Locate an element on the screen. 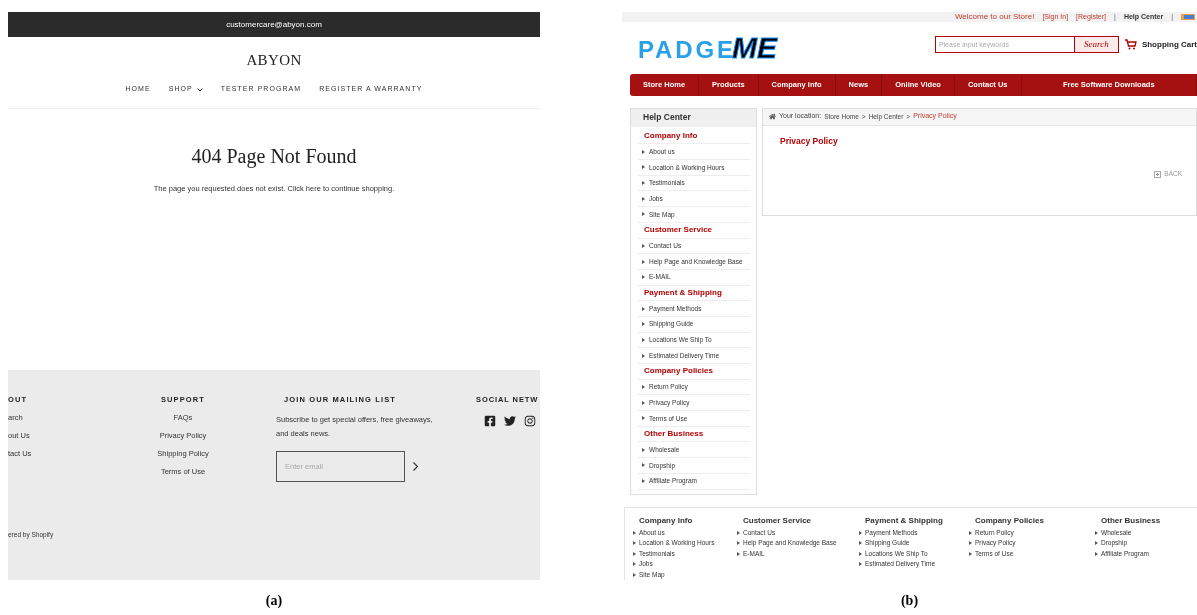  footer-heading: Other Business is located at coordinates (1131, 520).